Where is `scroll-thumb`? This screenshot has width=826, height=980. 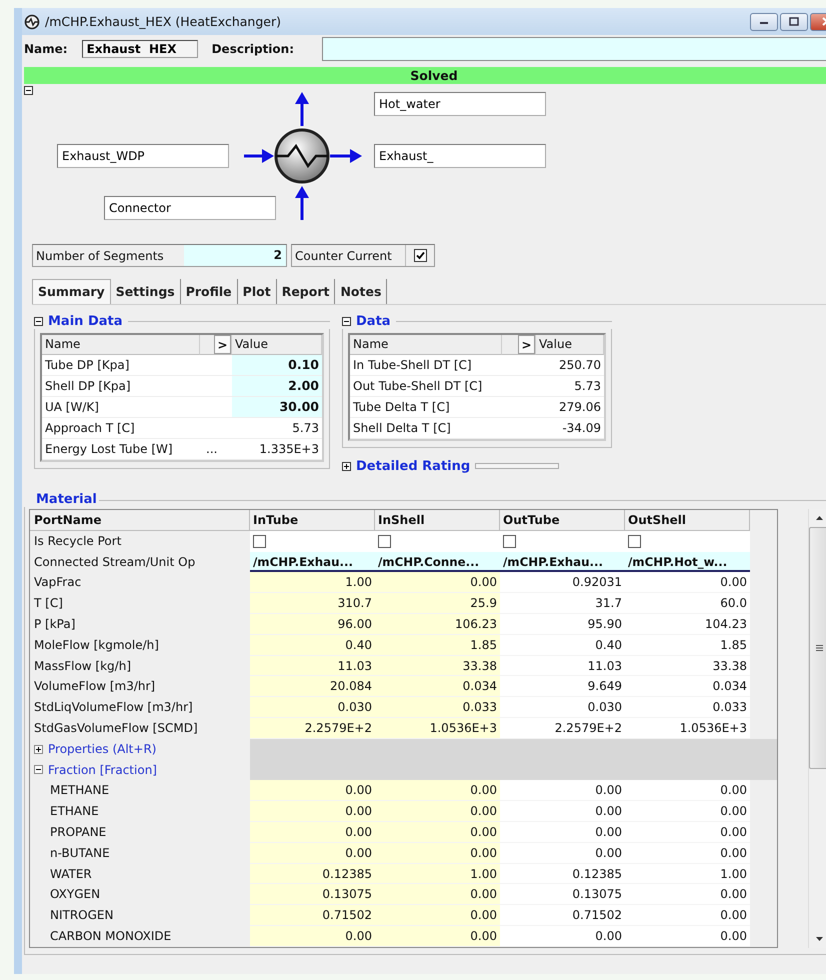
scroll-thumb is located at coordinates (817, 648).